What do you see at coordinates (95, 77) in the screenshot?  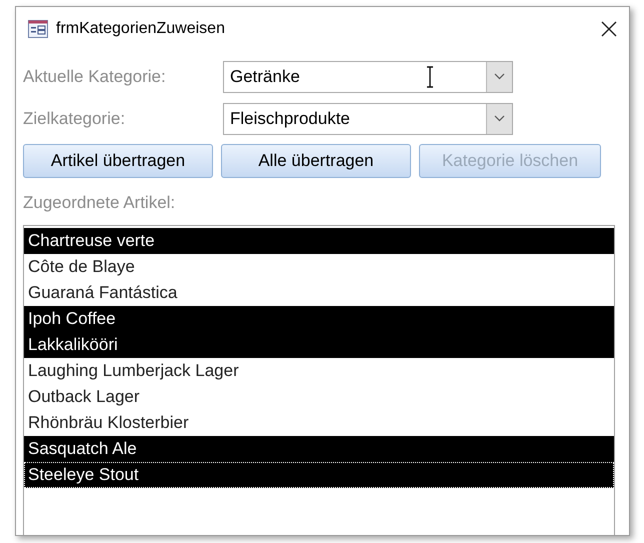 I see `field-label: Aktuelle Kategorie:` at bounding box center [95, 77].